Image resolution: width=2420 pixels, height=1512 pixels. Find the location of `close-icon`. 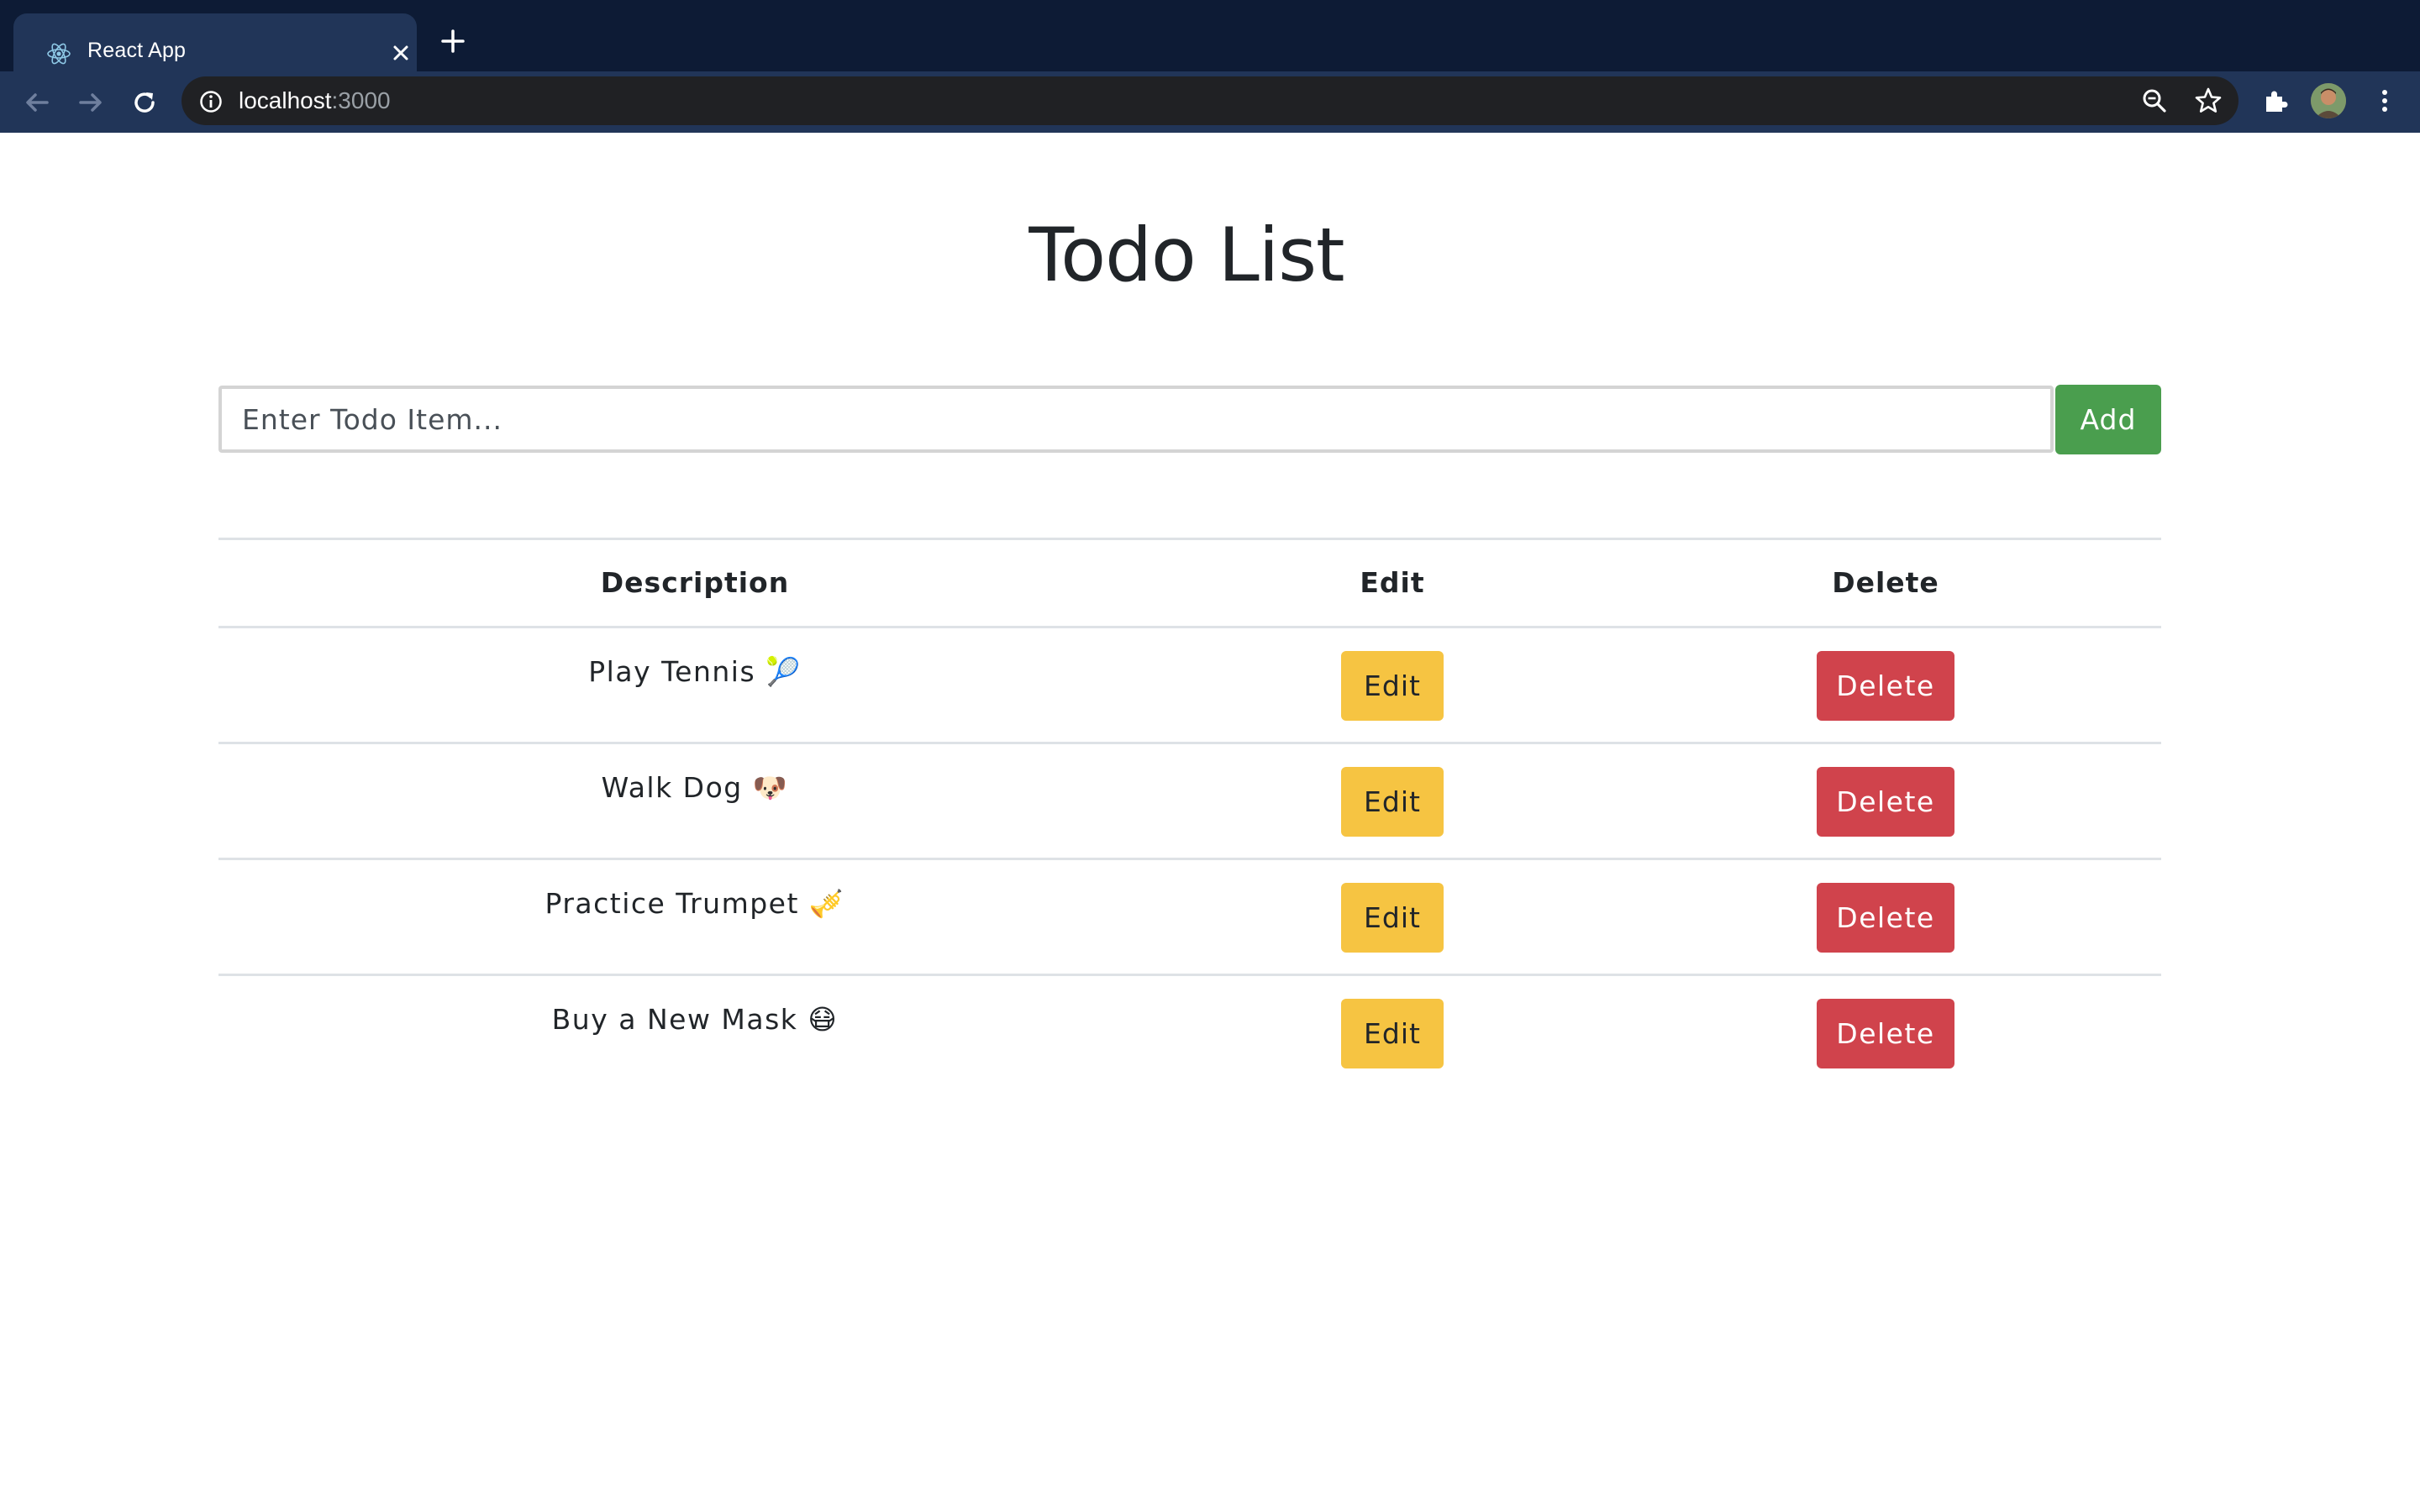

close-icon is located at coordinates (400, 53).